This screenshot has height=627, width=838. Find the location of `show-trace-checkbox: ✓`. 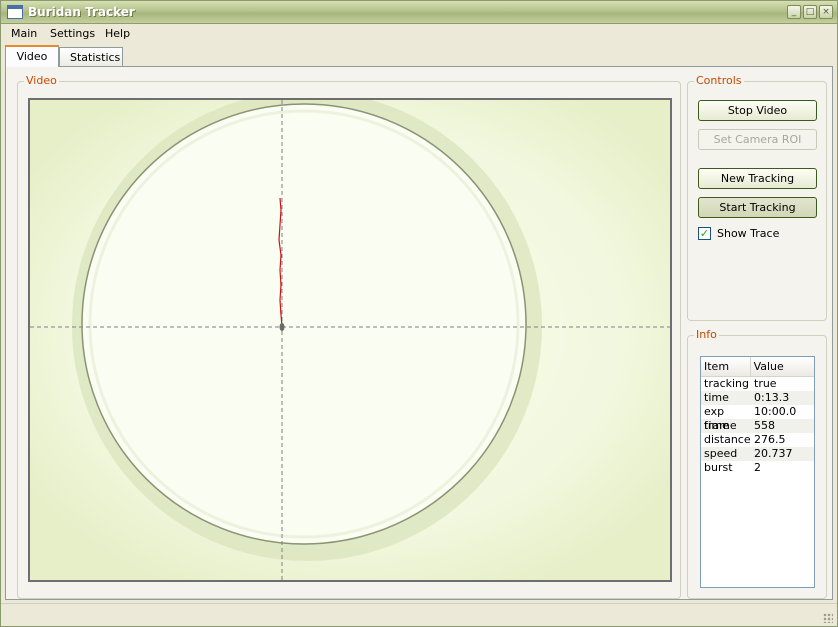

show-trace-checkbox: ✓ is located at coordinates (704, 233).